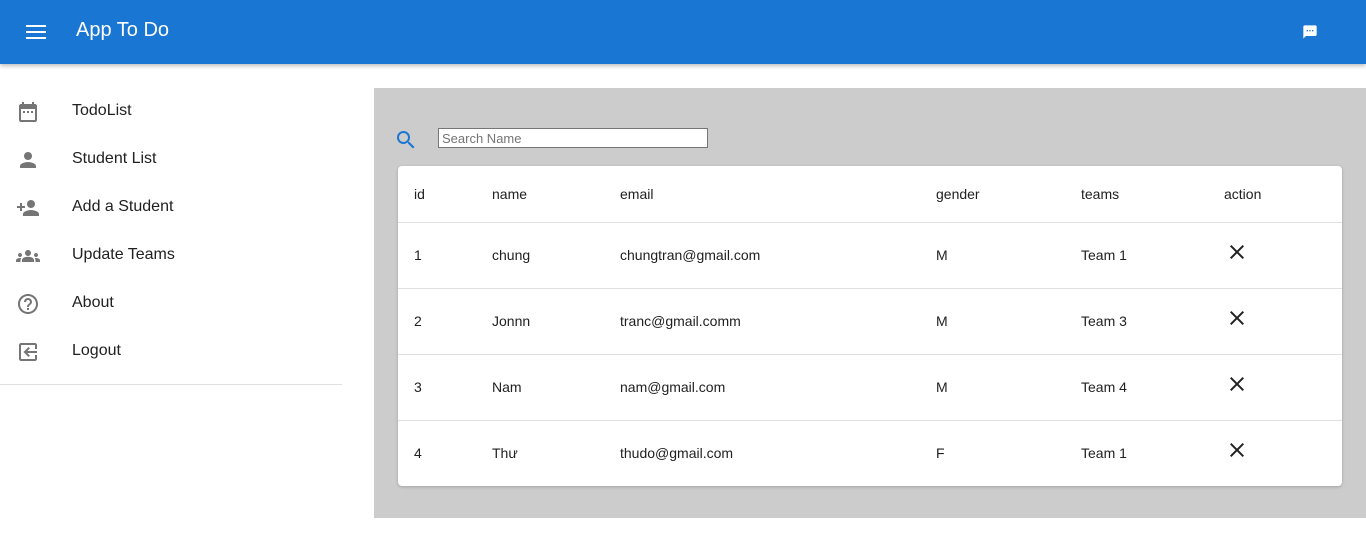  I want to click on search-icon, so click(406, 140).